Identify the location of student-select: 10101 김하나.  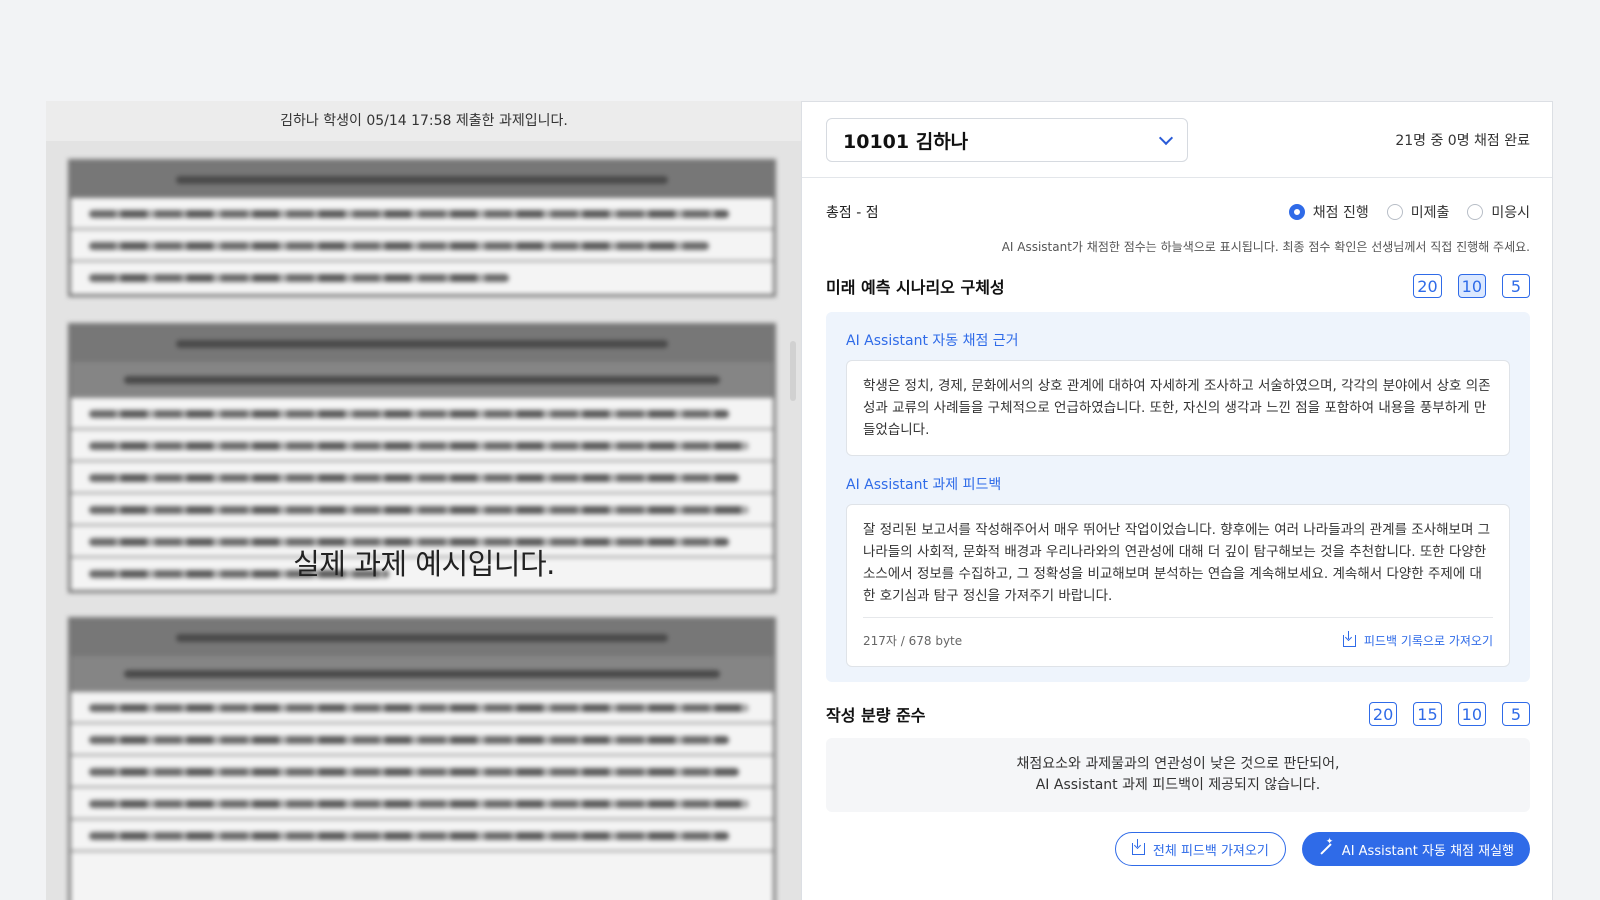
(1007, 140).